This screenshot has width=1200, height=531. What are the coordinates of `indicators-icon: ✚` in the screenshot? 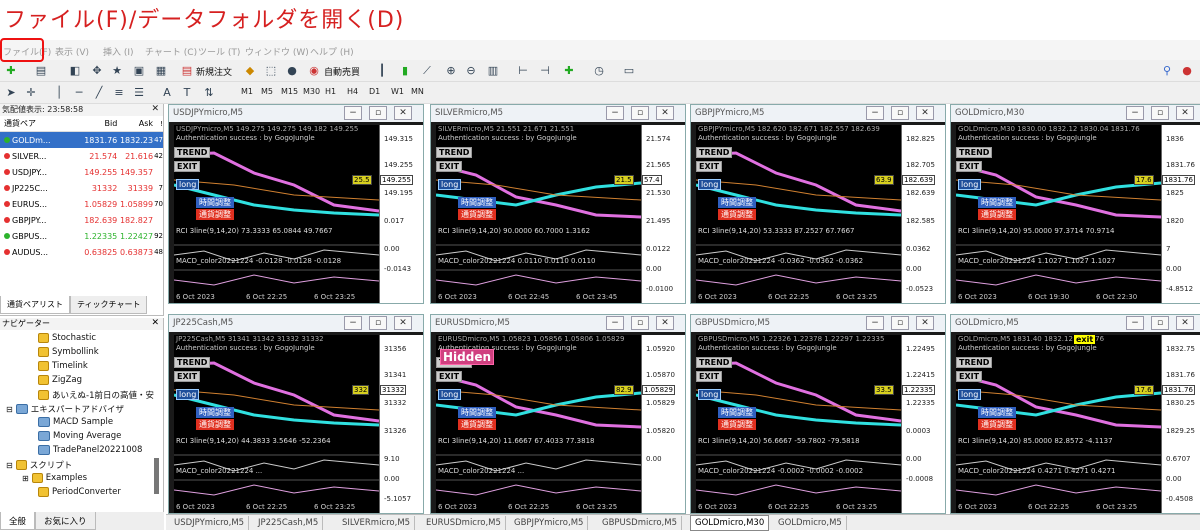 It's located at (569, 71).